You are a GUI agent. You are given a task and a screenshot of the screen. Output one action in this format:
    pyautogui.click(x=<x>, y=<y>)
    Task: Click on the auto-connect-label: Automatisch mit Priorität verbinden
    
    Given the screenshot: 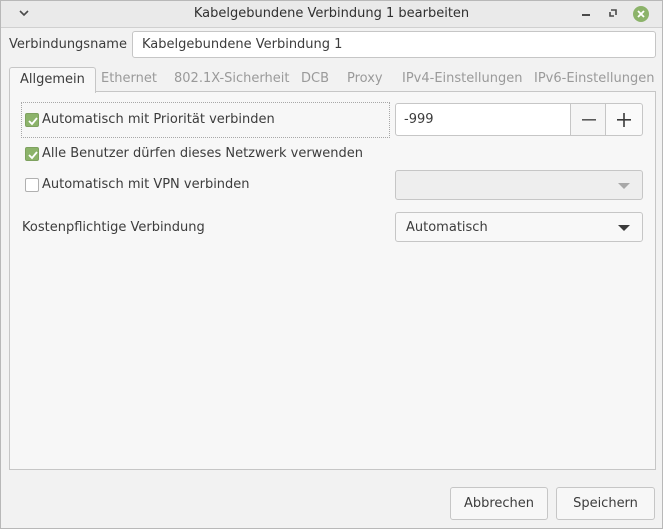 What is the action you would take?
    pyautogui.click(x=158, y=119)
    